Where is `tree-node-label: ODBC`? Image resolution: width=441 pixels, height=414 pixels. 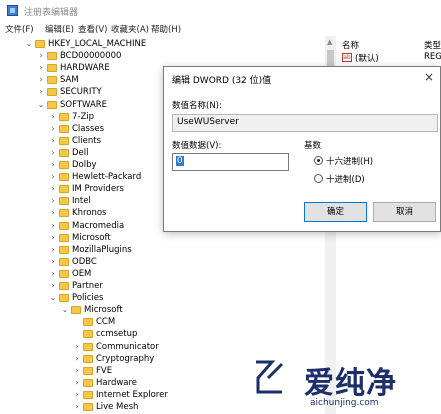
tree-node-label: ODBC is located at coordinates (84, 261).